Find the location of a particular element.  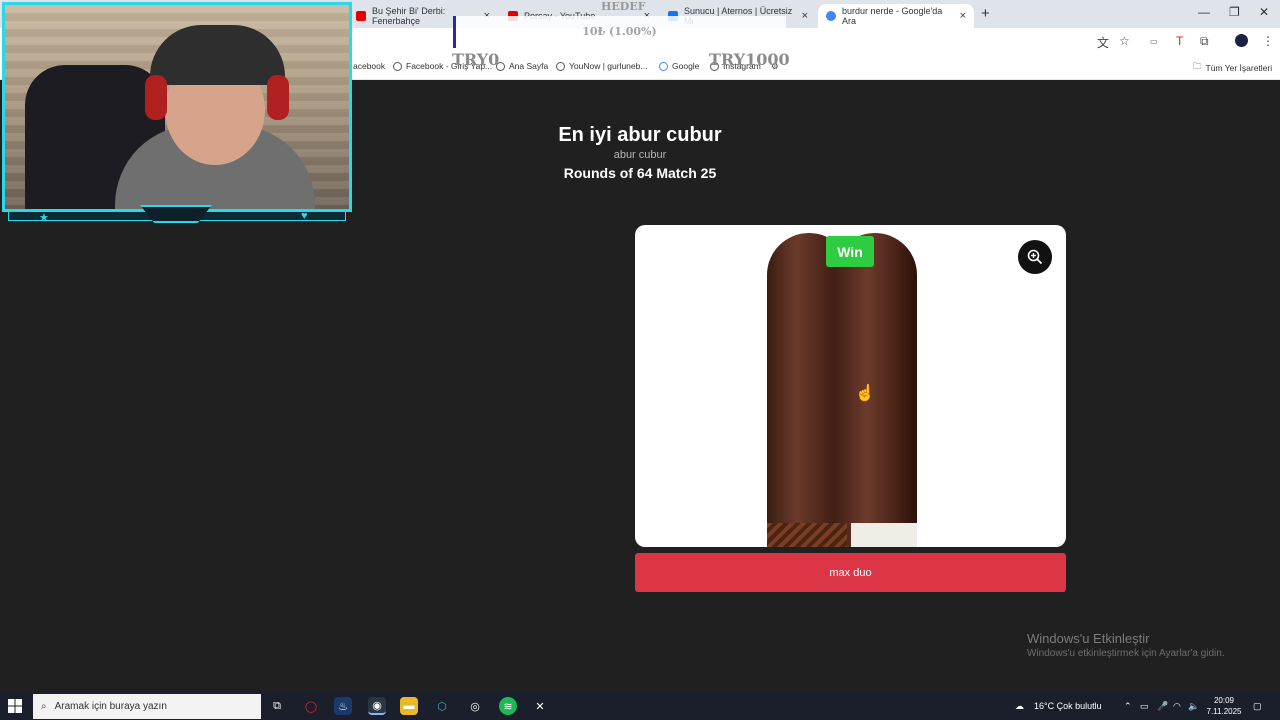

zoom-button is located at coordinates (1035, 257).